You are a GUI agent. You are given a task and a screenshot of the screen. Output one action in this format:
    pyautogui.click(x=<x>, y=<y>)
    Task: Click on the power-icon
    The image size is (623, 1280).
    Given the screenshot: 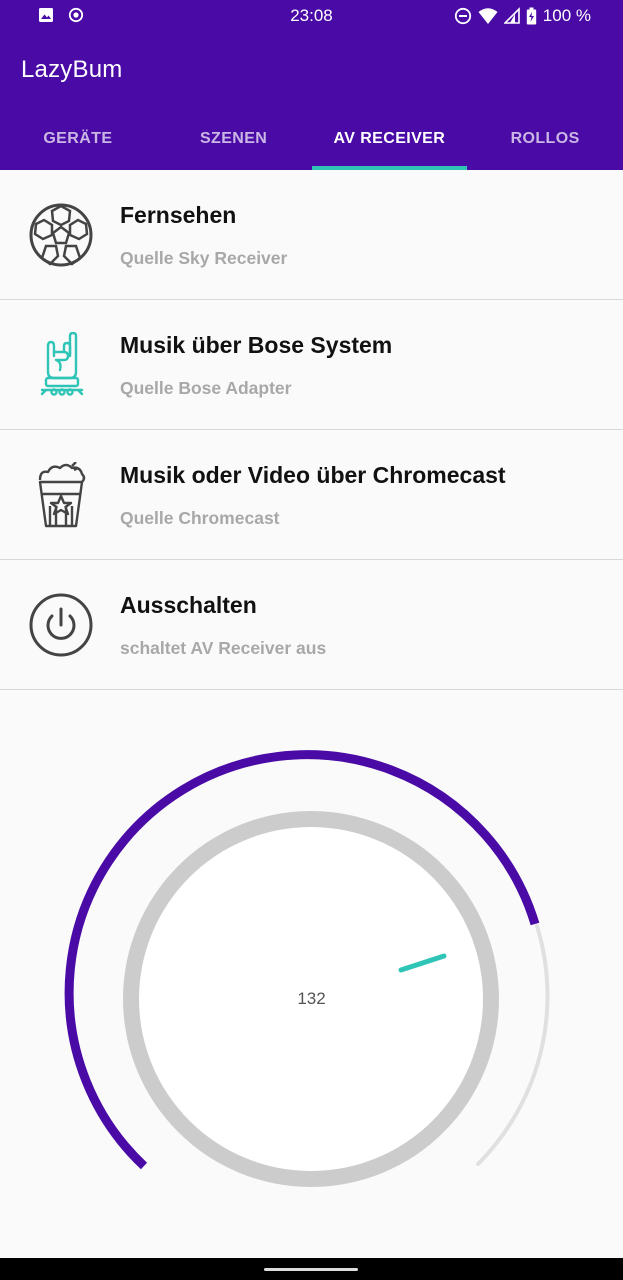 What is the action you would take?
    pyautogui.click(x=61, y=625)
    